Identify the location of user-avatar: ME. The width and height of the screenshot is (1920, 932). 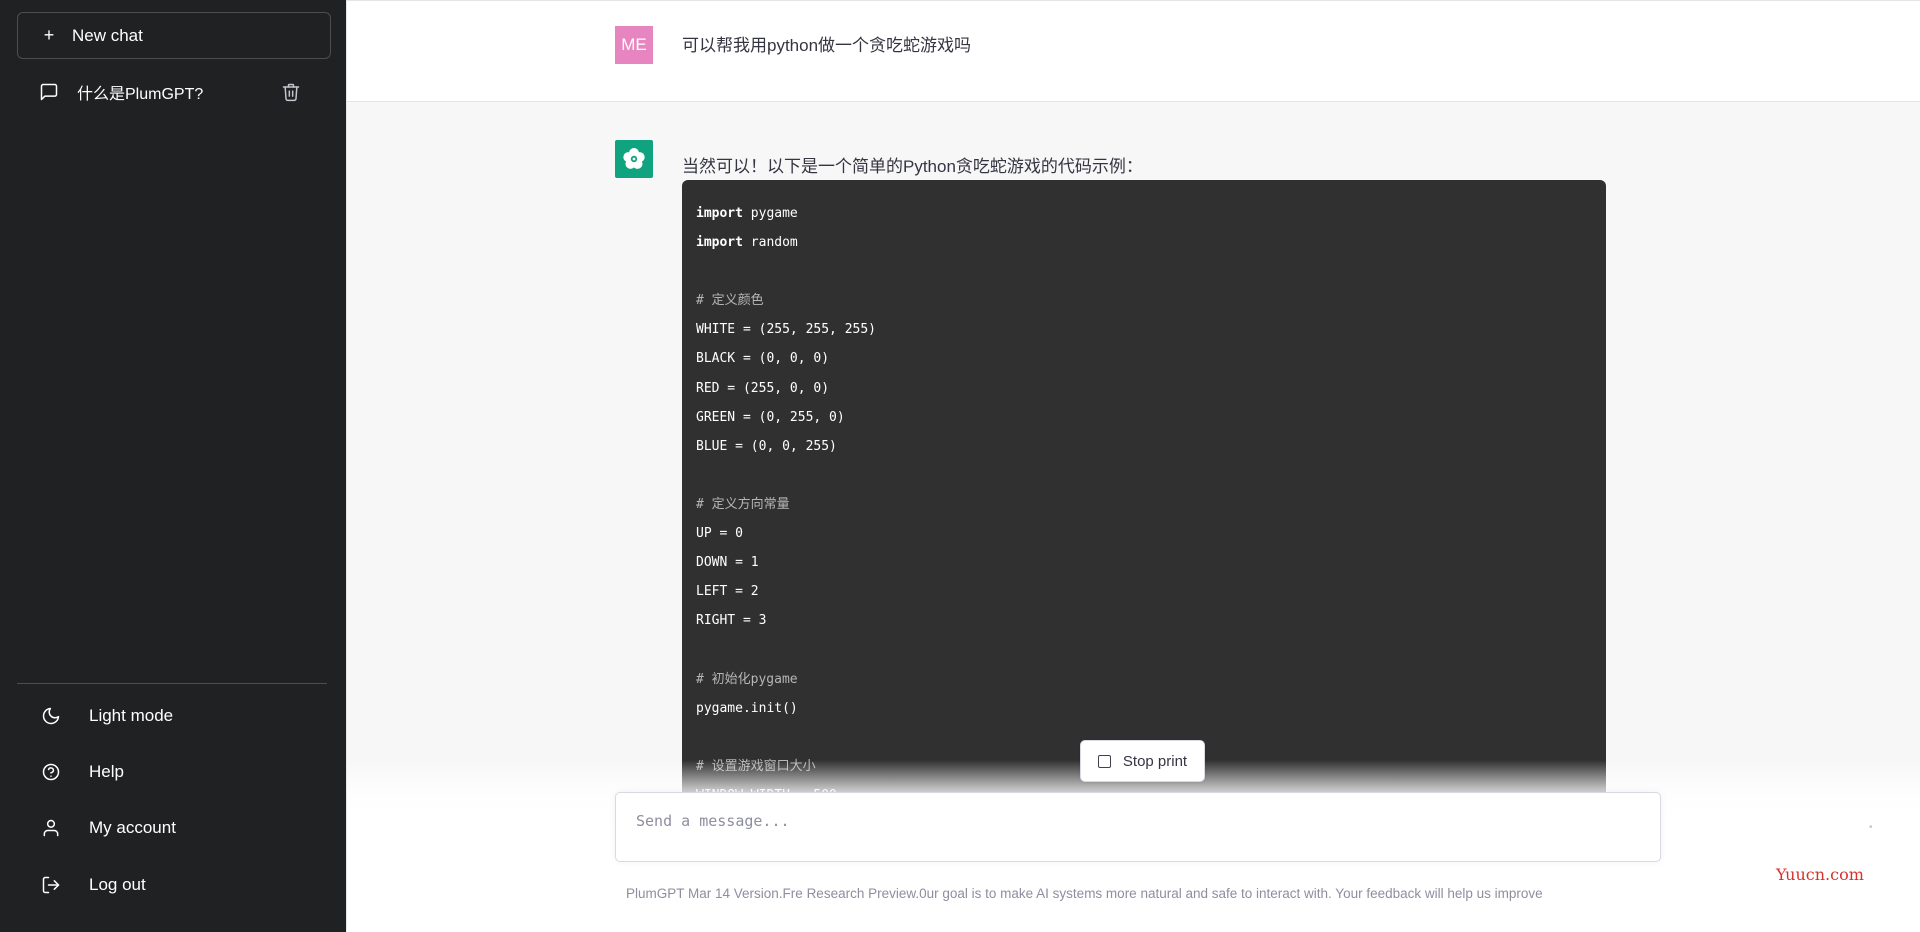
(634, 45).